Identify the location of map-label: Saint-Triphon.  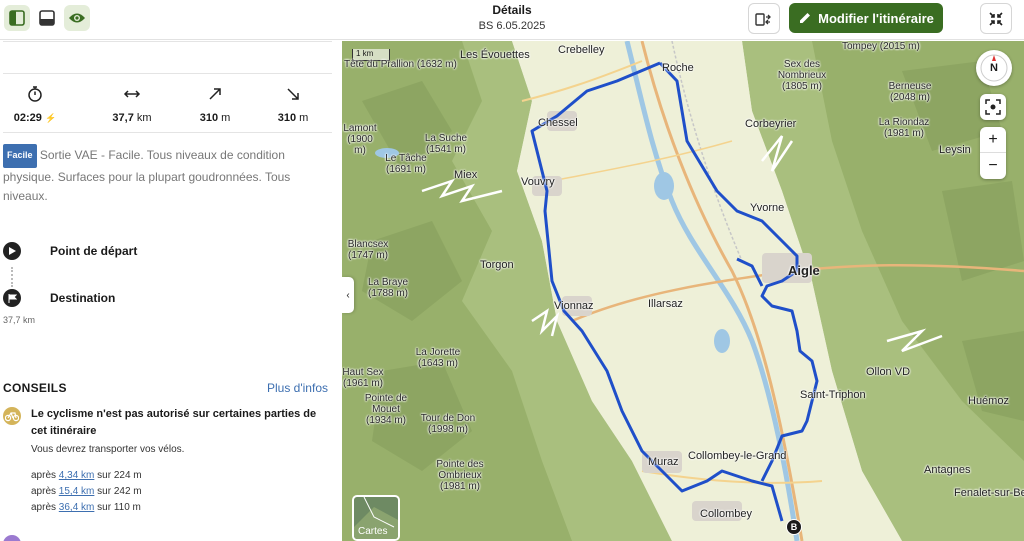
(833, 395).